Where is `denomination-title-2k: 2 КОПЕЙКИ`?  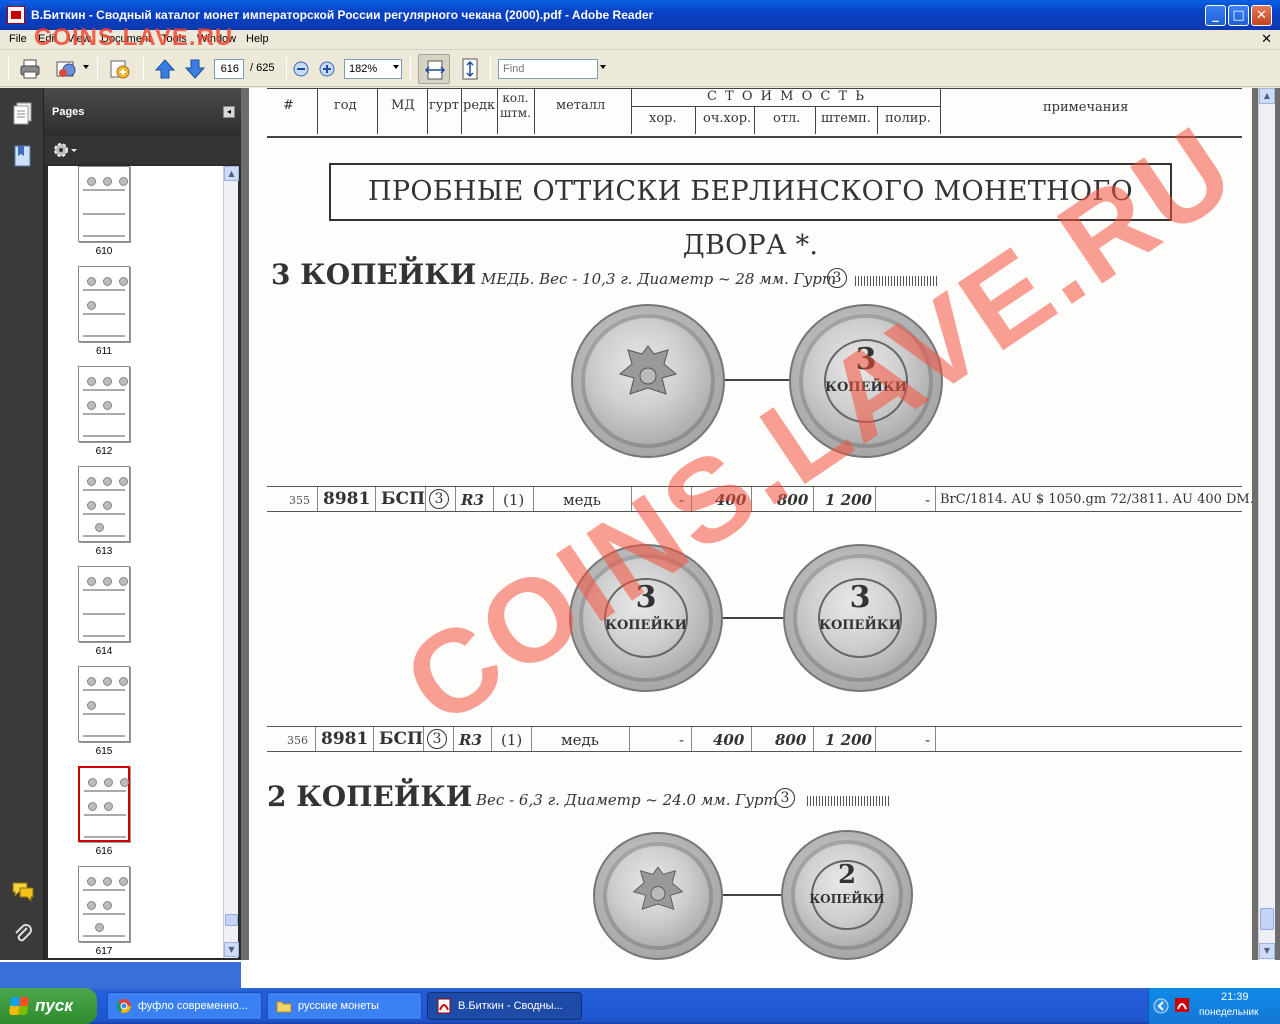
denomination-title-2k: 2 КОПЕЙКИ is located at coordinates (370, 796).